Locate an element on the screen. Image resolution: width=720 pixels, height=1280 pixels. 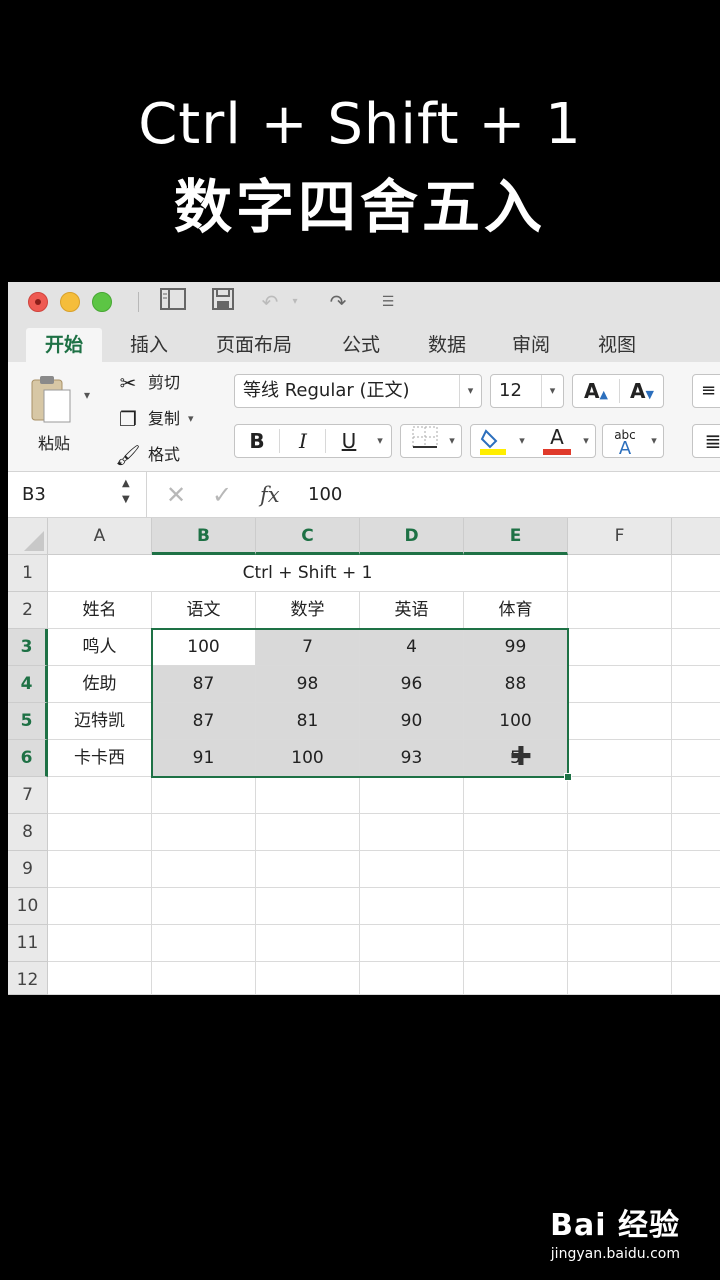
underline-button: U is located at coordinates (349, 441).